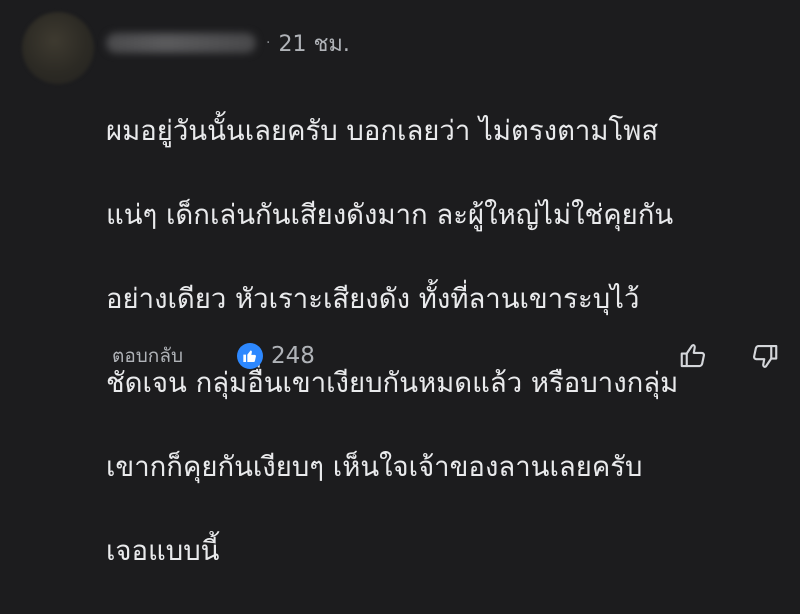  I want to click on reply-button: ตอบกลับ, so click(147, 356).